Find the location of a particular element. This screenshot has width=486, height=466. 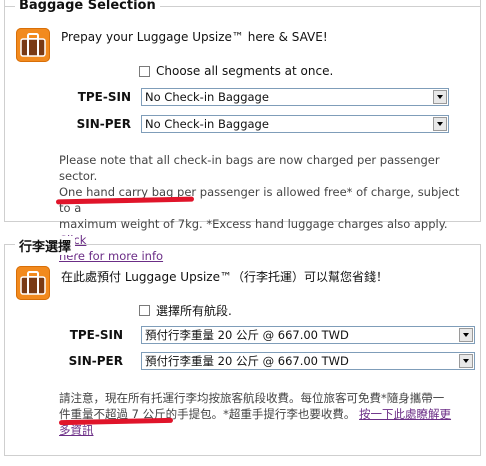

choose-all-segments: Choose all segments at once. is located at coordinates (236, 71).